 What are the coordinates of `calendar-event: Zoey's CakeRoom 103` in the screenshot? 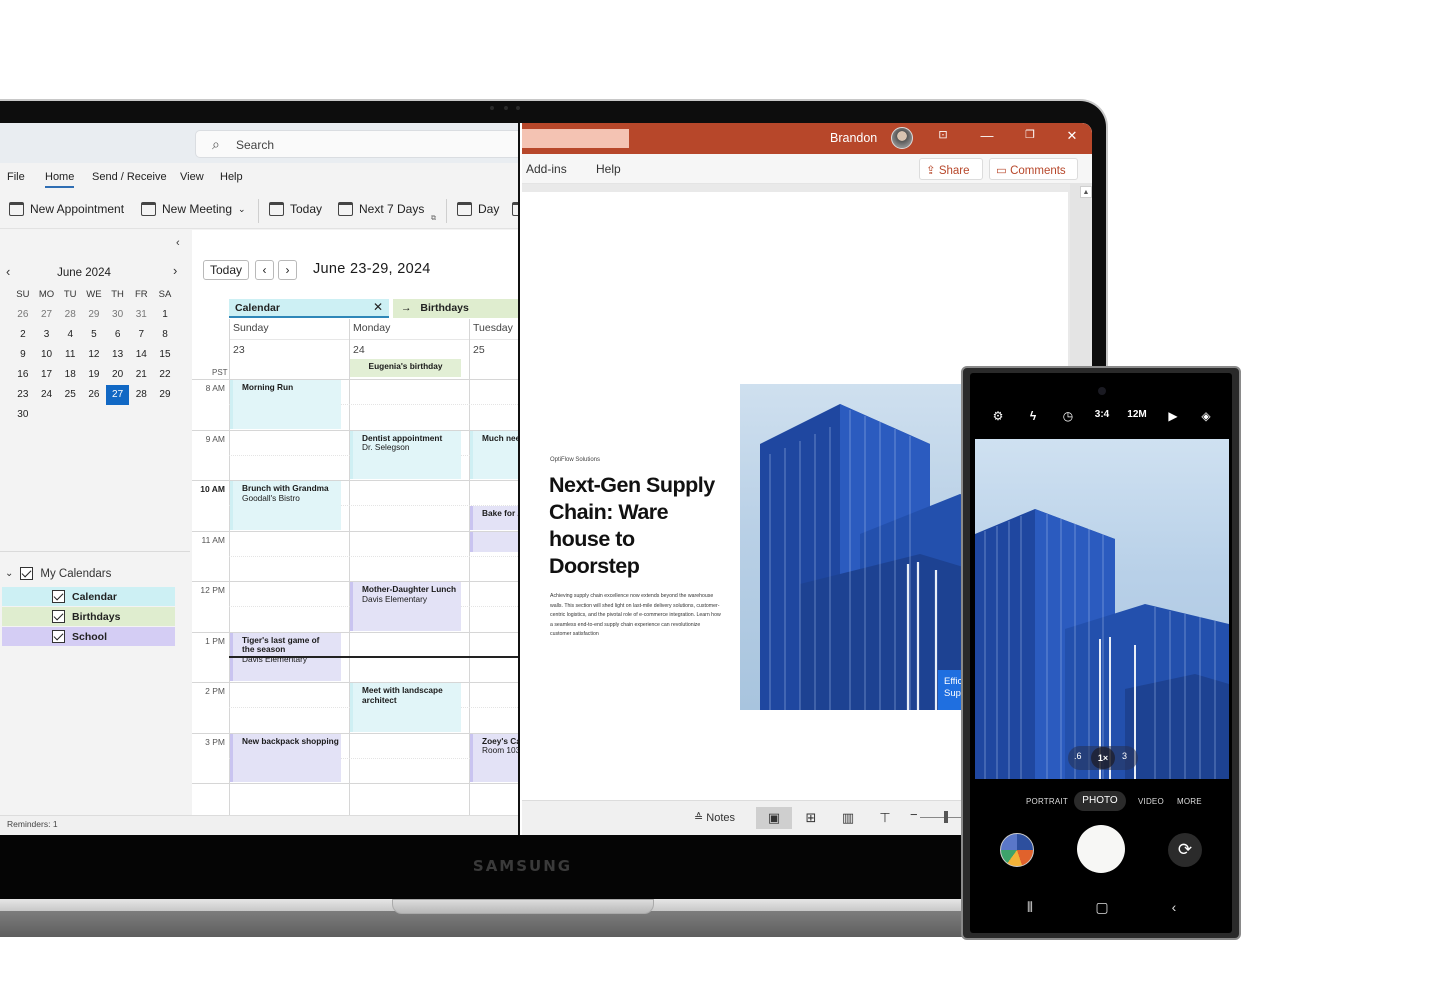 It's located at (494, 757).